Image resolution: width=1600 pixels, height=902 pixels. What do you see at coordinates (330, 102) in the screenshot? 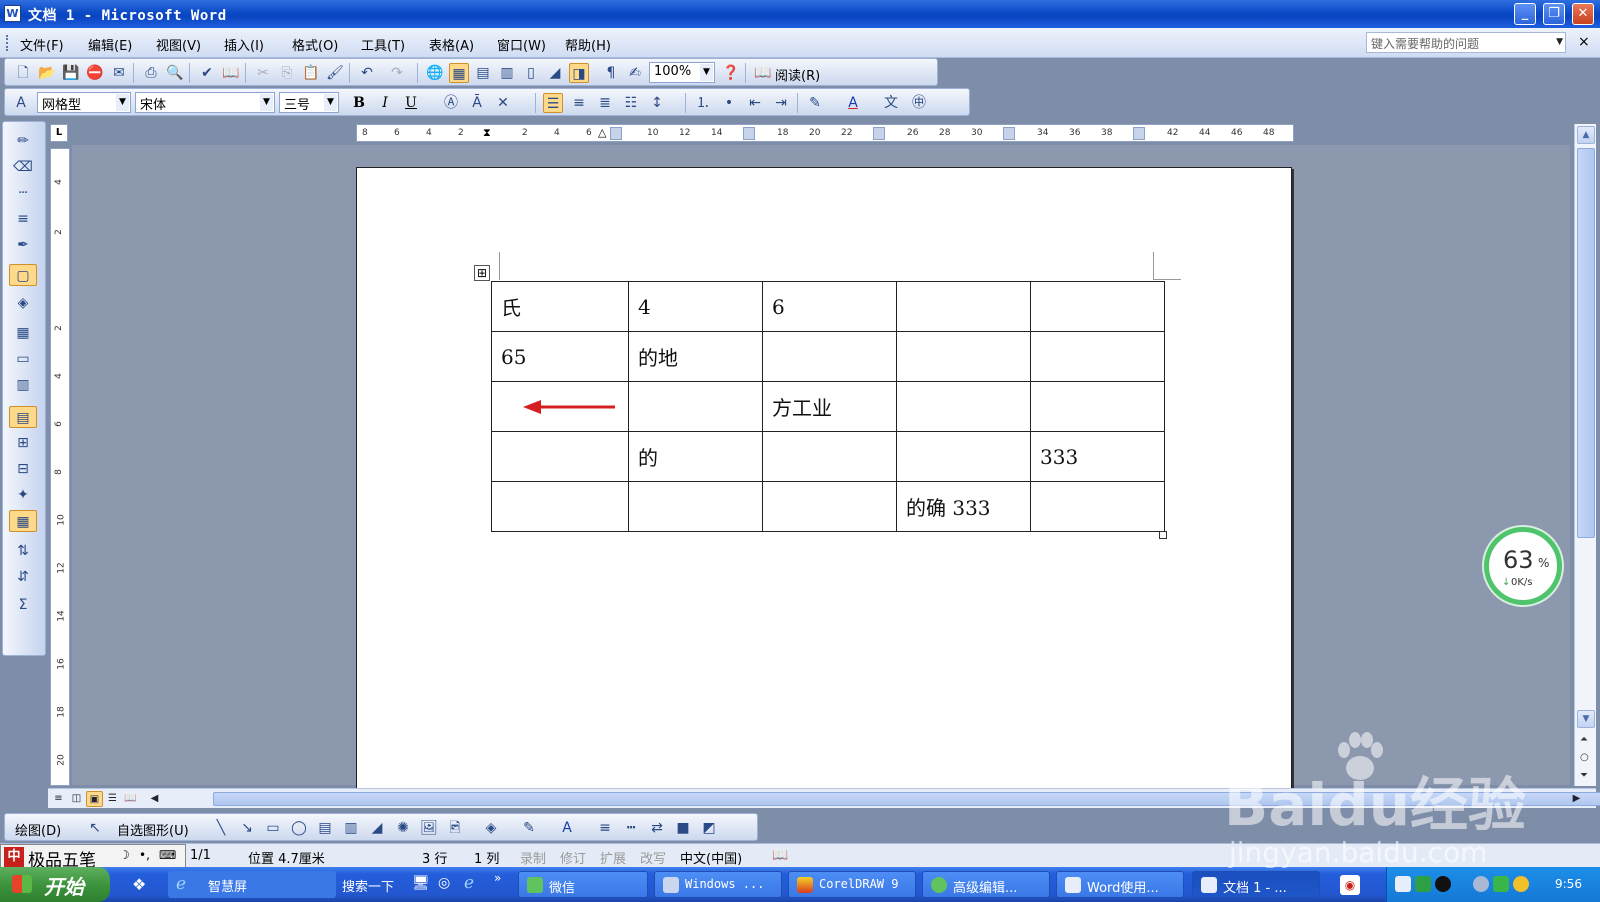
I see `chevron-down-icon: ▼` at bounding box center [330, 102].